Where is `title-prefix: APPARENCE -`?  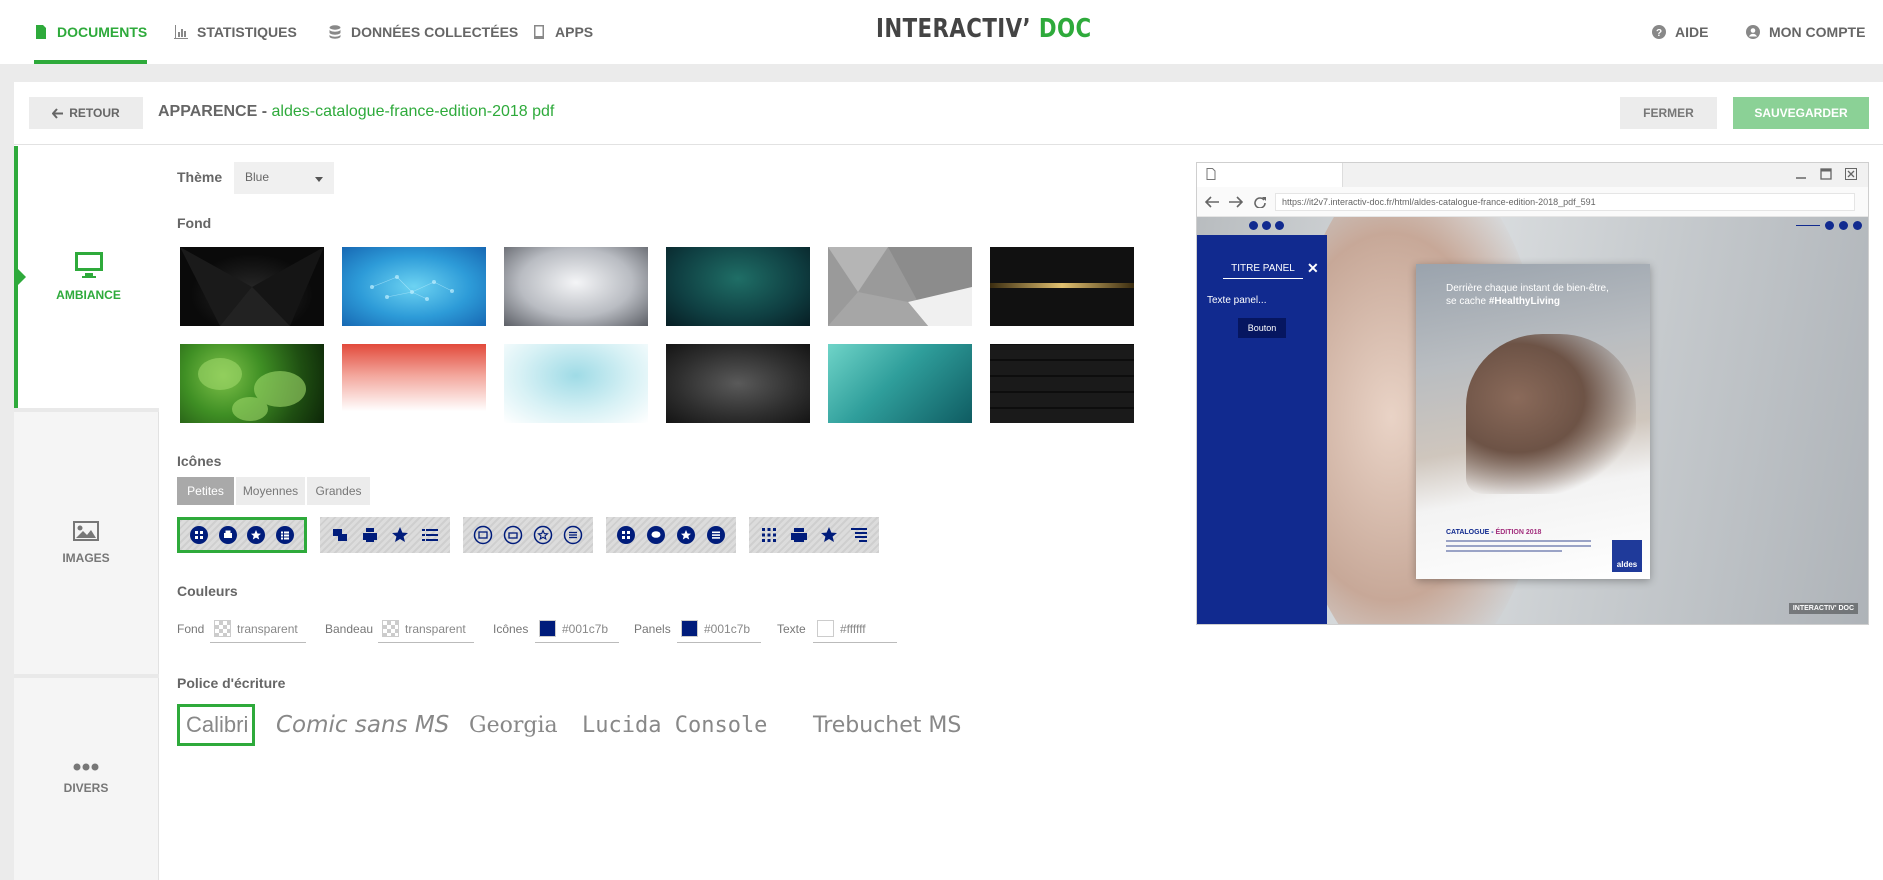
title-prefix: APPARENCE - is located at coordinates (213, 111).